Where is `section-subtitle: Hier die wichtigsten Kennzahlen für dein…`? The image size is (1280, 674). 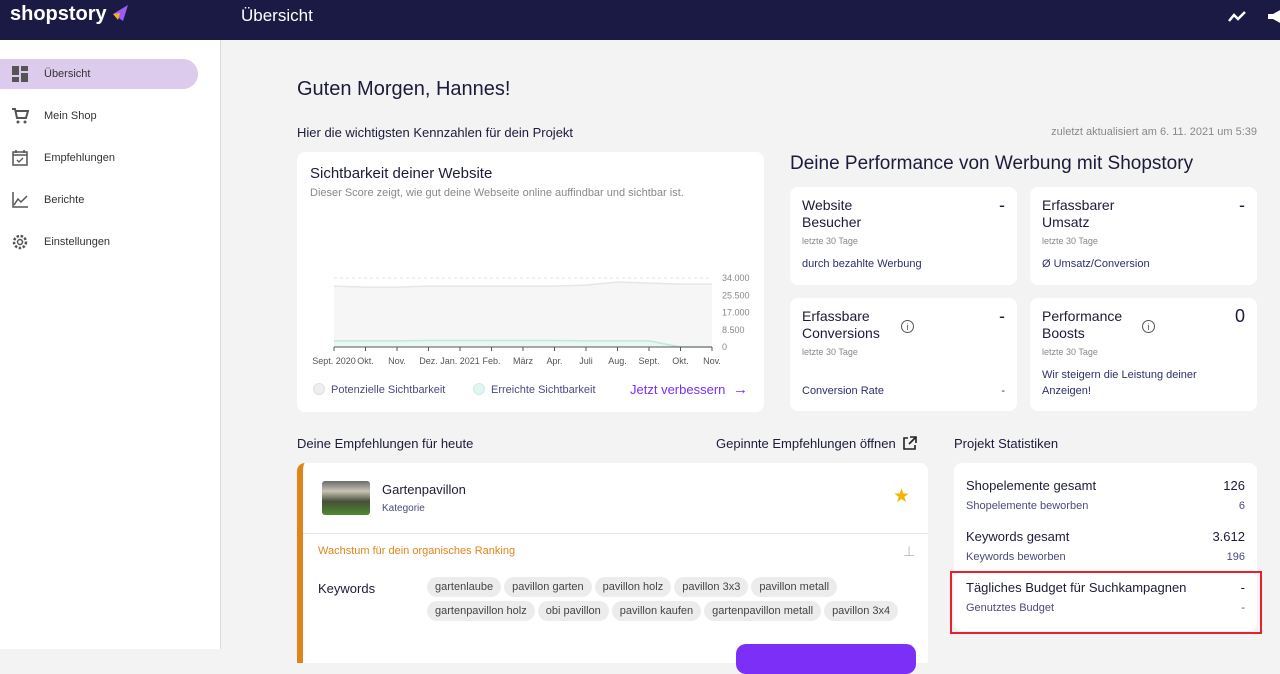 section-subtitle: Hier die wichtigsten Kennzahlen für dein… is located at coordinates (435, 132).